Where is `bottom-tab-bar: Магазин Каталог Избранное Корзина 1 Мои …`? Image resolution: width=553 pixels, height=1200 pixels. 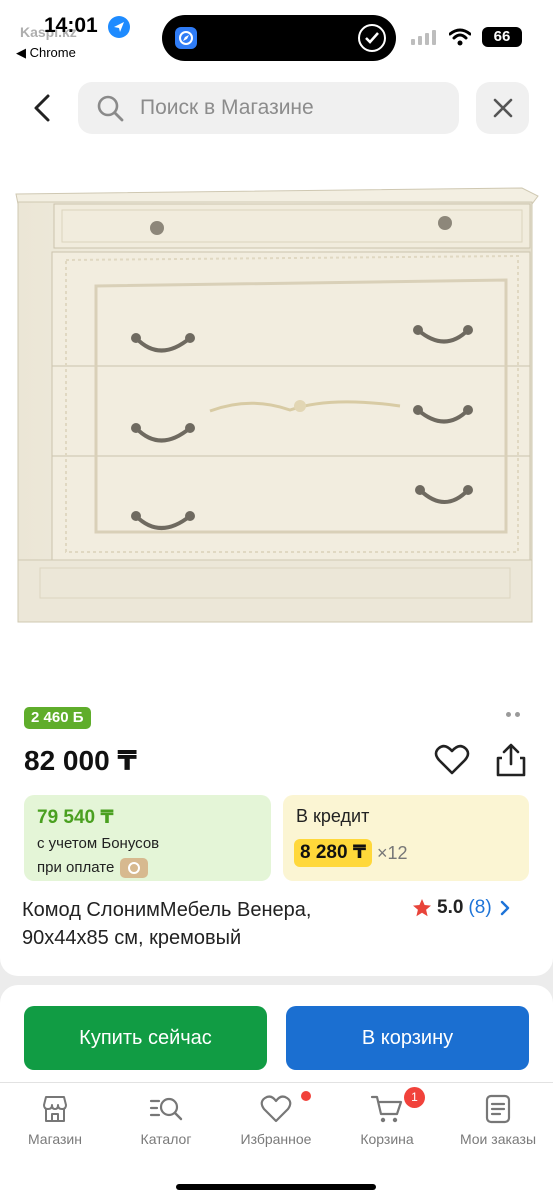
bottom-tab-bar: Магазин Каталог Избранное Корзина 1 Мои … is located at coordinates (276, 1141).